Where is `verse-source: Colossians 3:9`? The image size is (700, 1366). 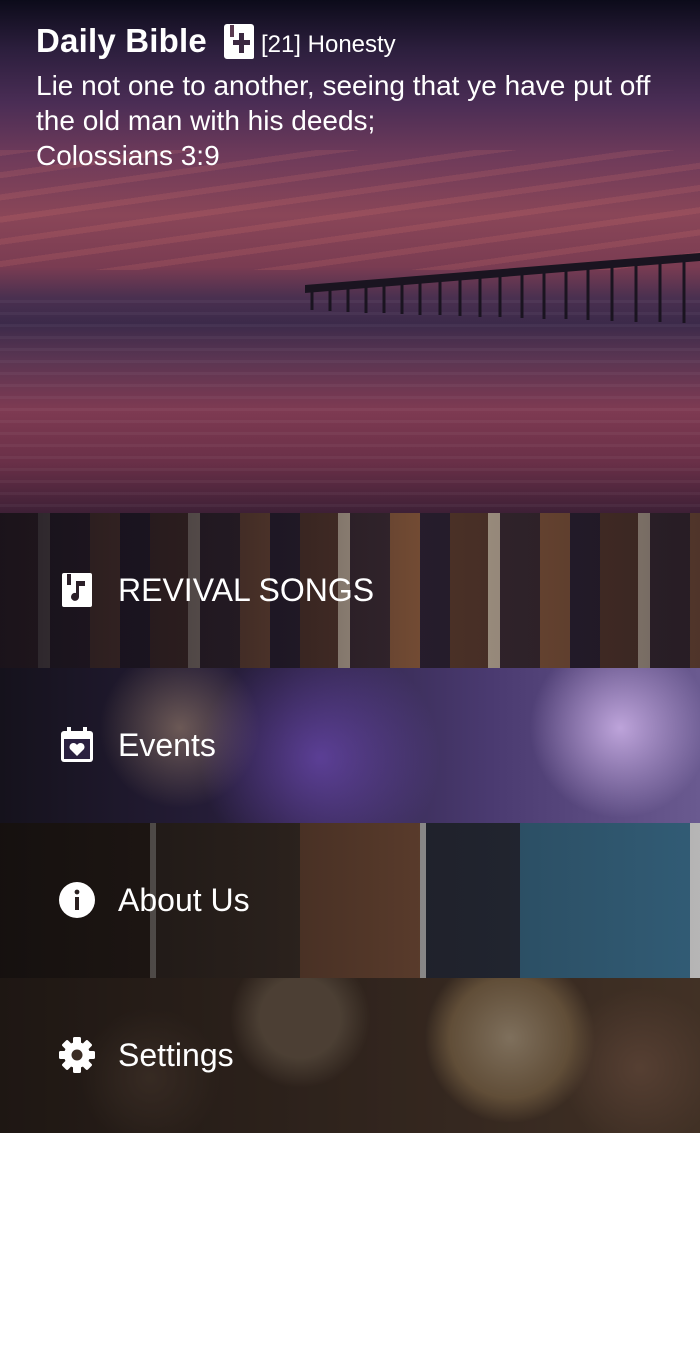
verse-source: Colossians 3:9 is located at coordinates (128, 155).